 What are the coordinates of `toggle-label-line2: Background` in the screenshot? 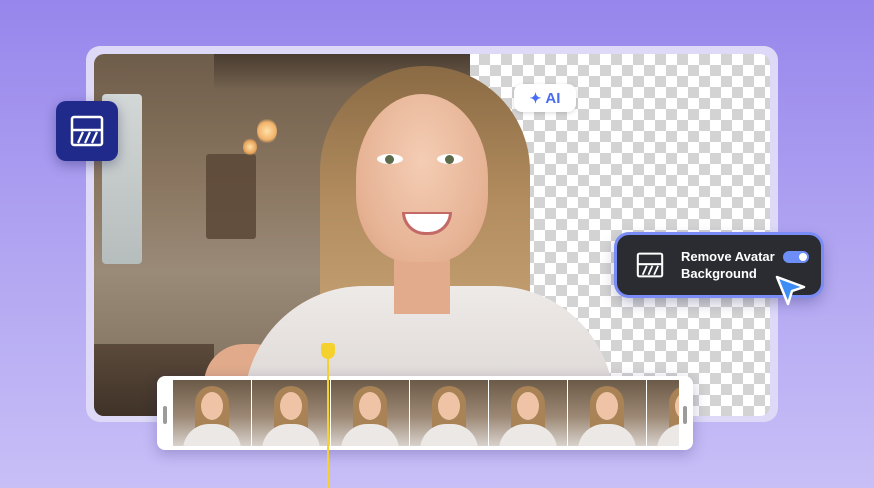 It's located at (719, 273).